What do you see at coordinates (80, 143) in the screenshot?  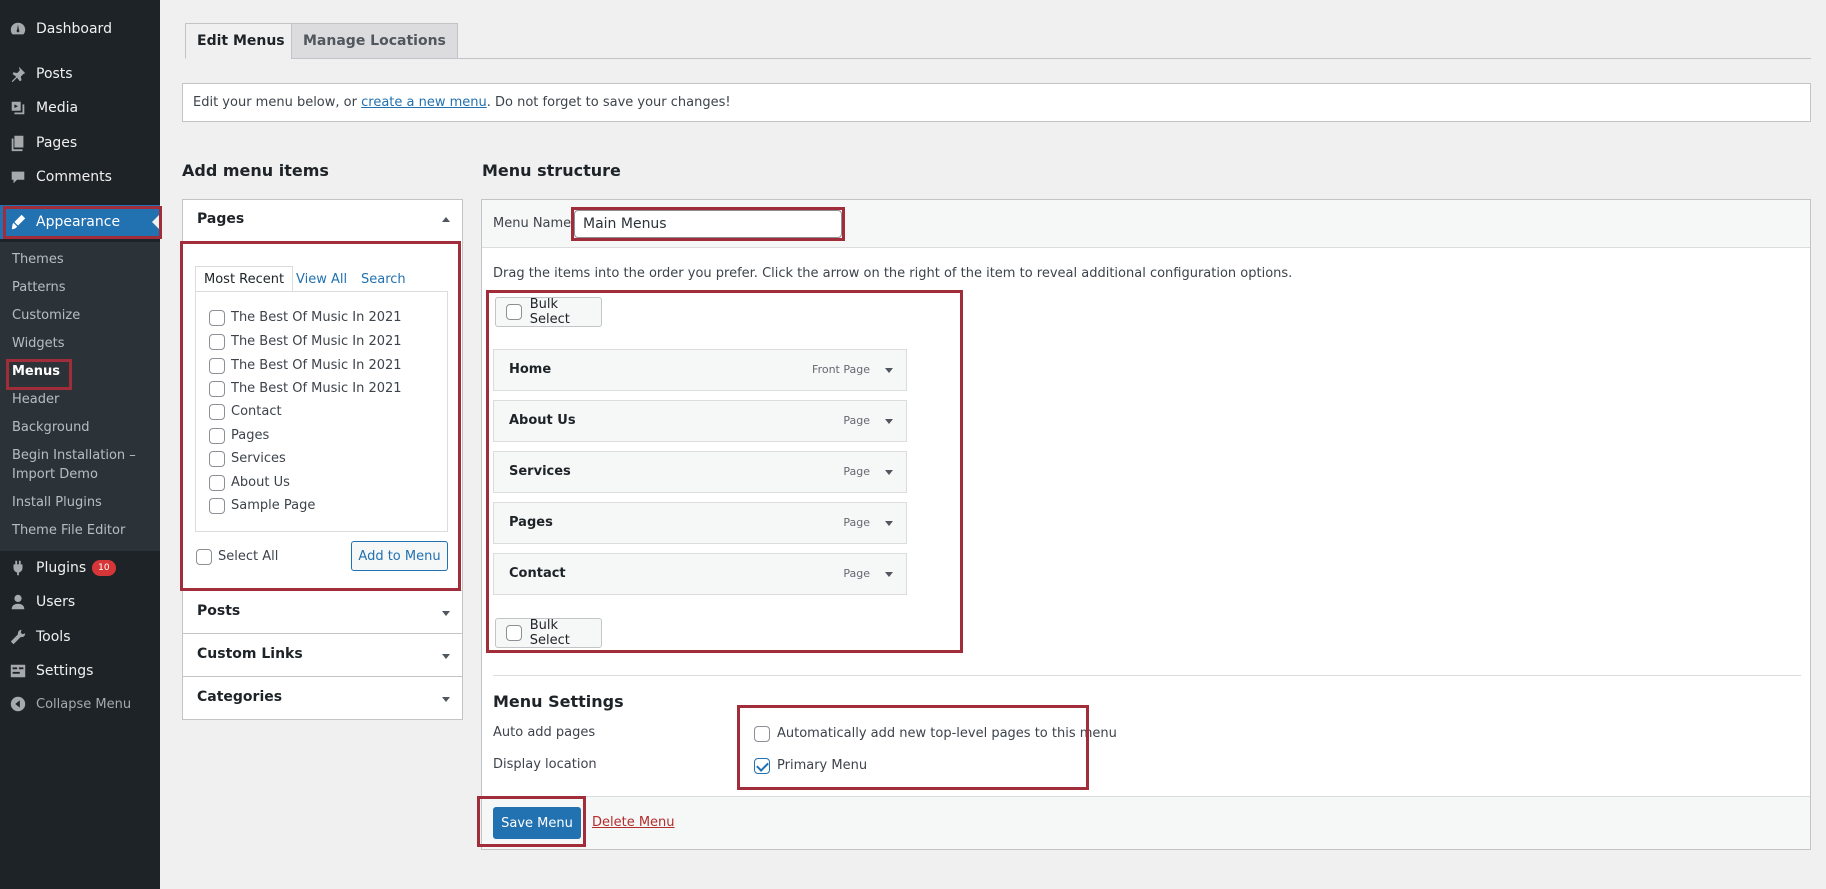 I see `nav-pages: Pages` at bounding box center [80, 143].